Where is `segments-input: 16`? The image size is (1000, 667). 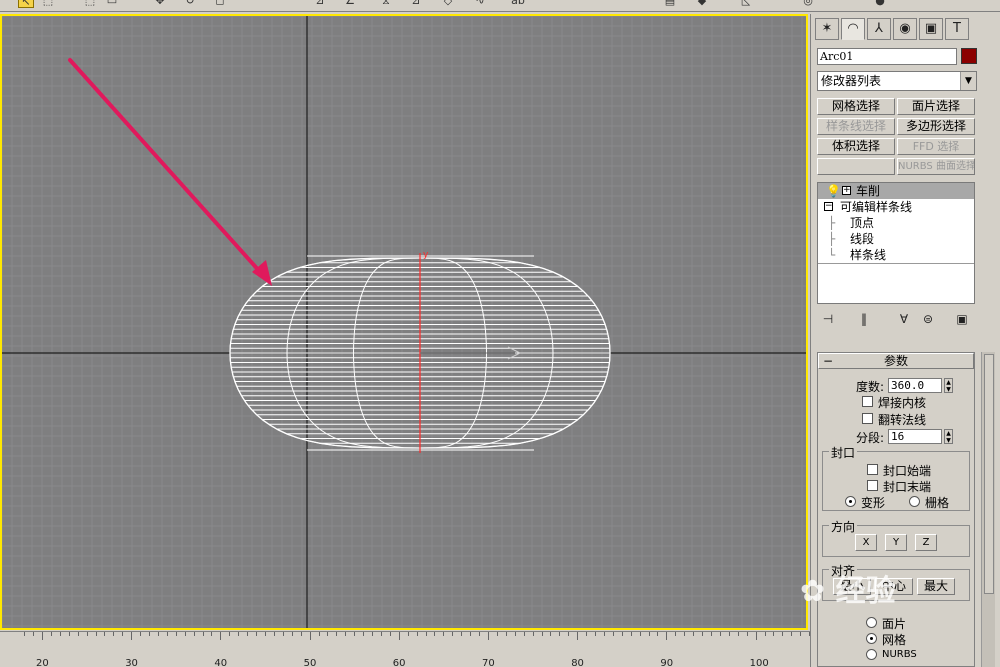 segments-input: 16 is located at coordinates (915, 436).